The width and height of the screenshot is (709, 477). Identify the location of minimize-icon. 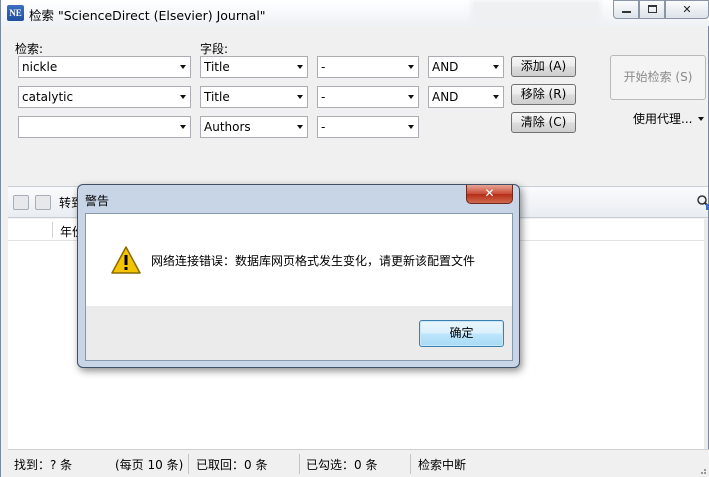
(626, 11).